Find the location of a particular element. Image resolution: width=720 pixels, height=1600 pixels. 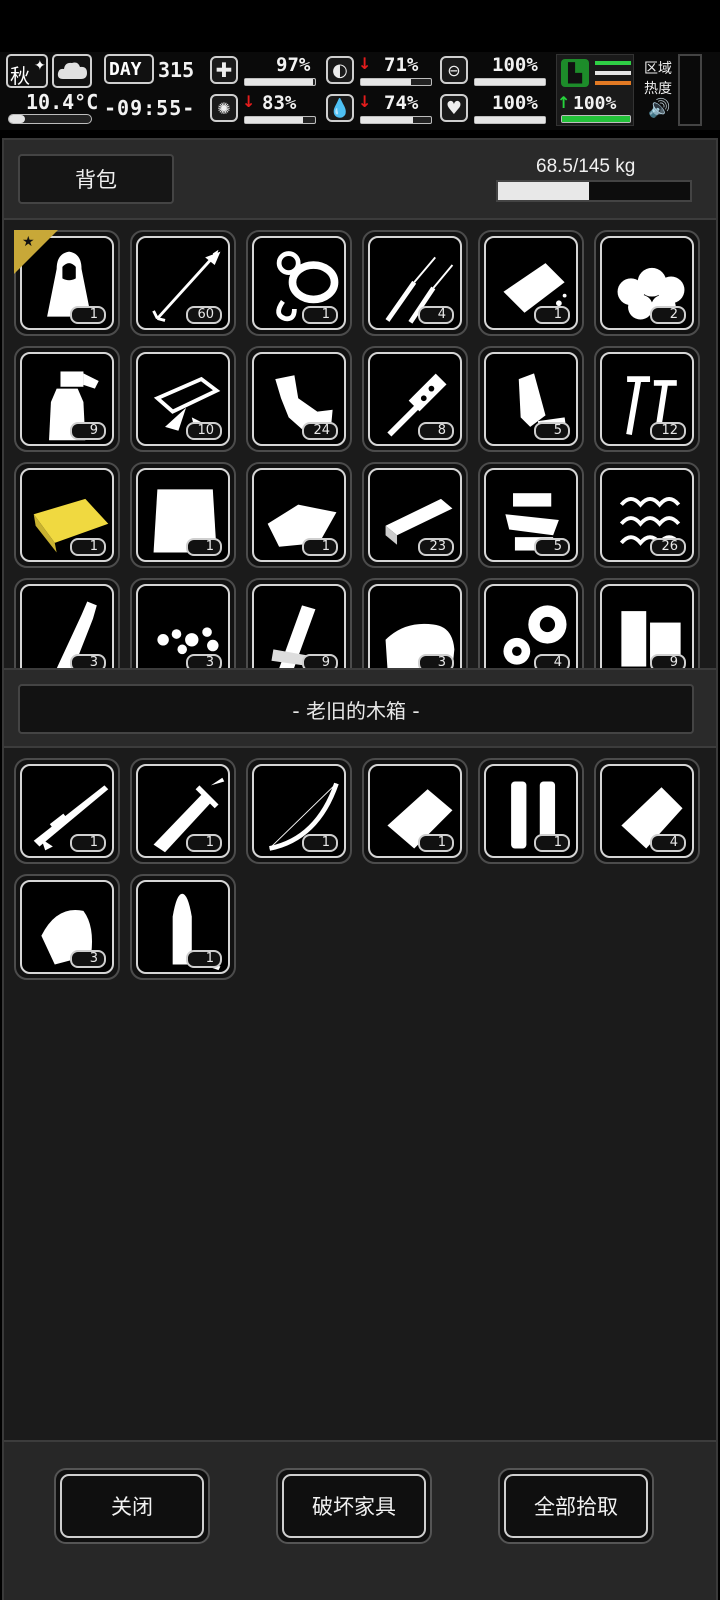

slot-frame: 26 is located at coordinates (647, 515).